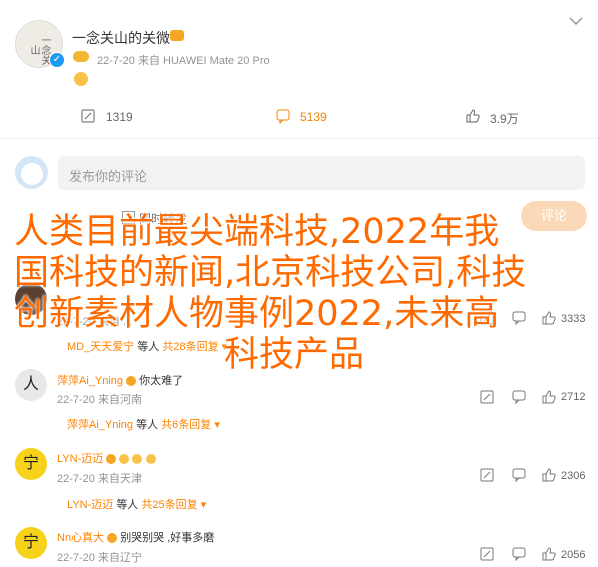  What do you see at coordinates (573, 476) in the screenshot?
I see `comment-like-count: 2306` at bounding box center [573, 476].